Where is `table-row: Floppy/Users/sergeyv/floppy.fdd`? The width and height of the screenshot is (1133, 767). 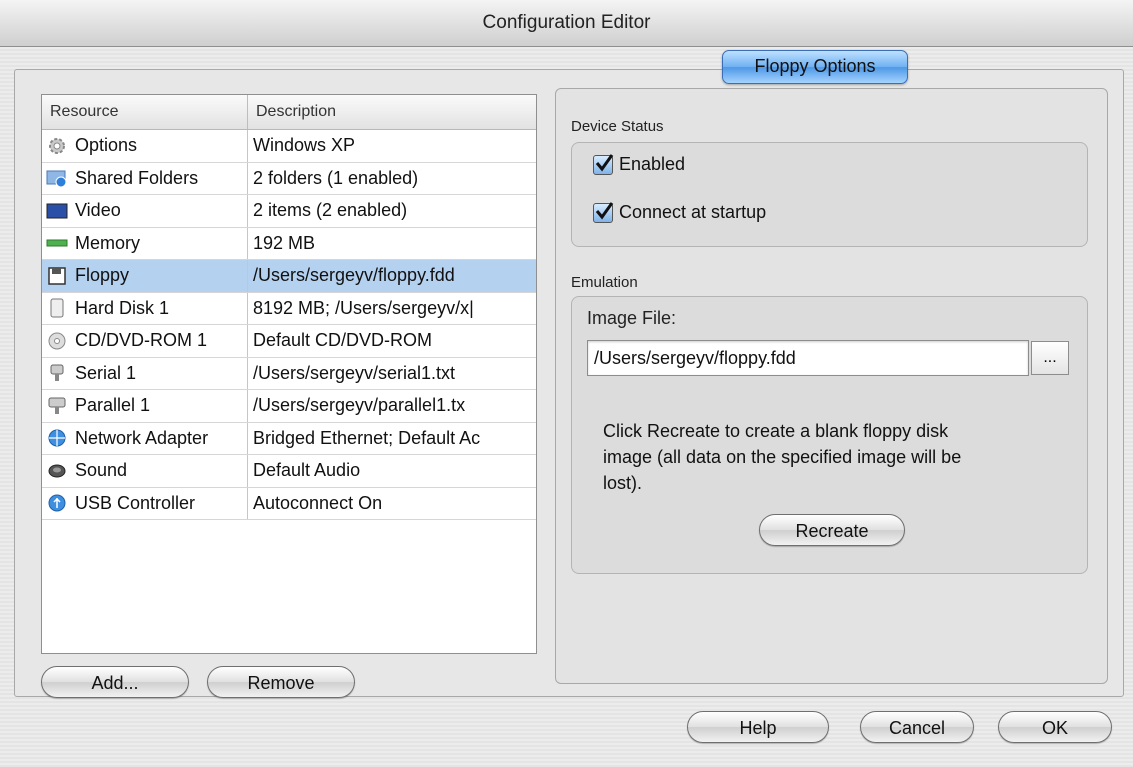 table-row: Floppy/Users/sergeyv/floppy.fdd is located at coordinates (289, 276).